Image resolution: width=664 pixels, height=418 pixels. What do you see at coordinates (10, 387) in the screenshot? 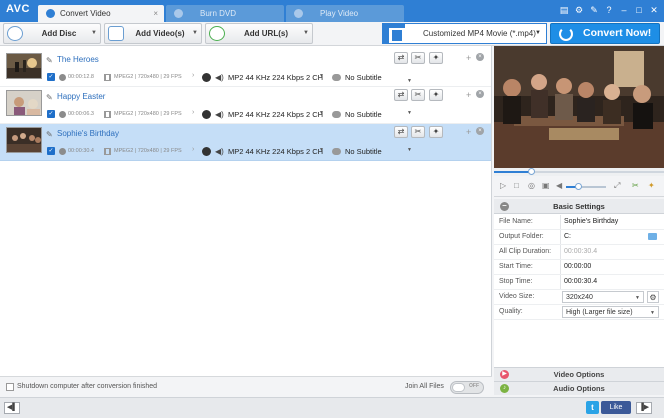
I see `shutdown-checkbox` at bounding box center [10, 387].